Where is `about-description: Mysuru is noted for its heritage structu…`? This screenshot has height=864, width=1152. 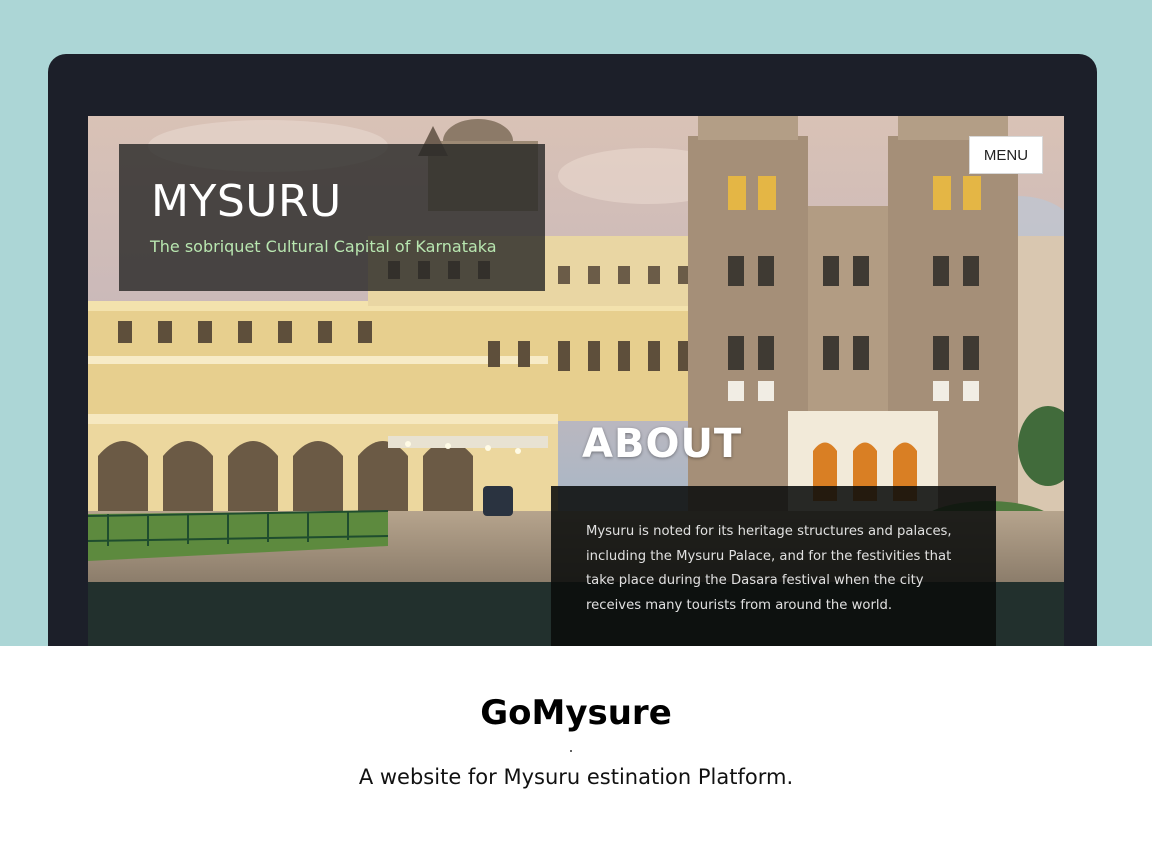
about-description: Mysuru is noted for its heritage structu… is located at coordinates (769, 568).